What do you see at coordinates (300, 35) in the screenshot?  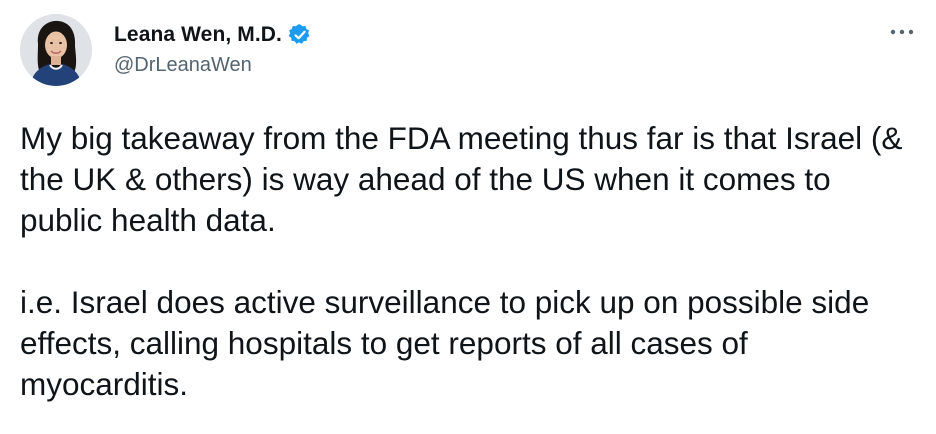 I see `verified-badge-icon` at bounding box center [300, 35].